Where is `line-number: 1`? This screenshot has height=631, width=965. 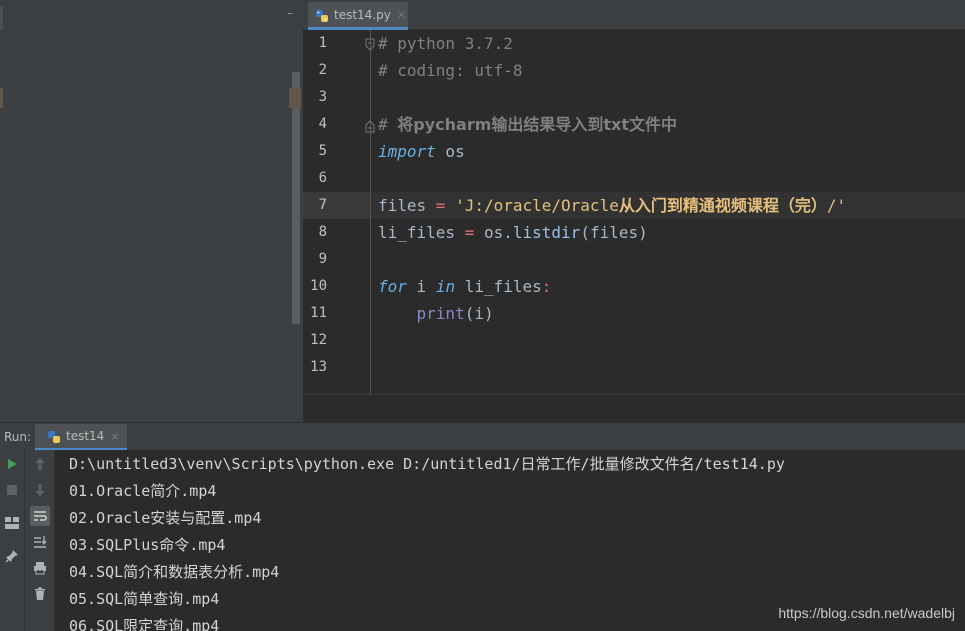
line-number: 1 is located at coordinates (322, 43).